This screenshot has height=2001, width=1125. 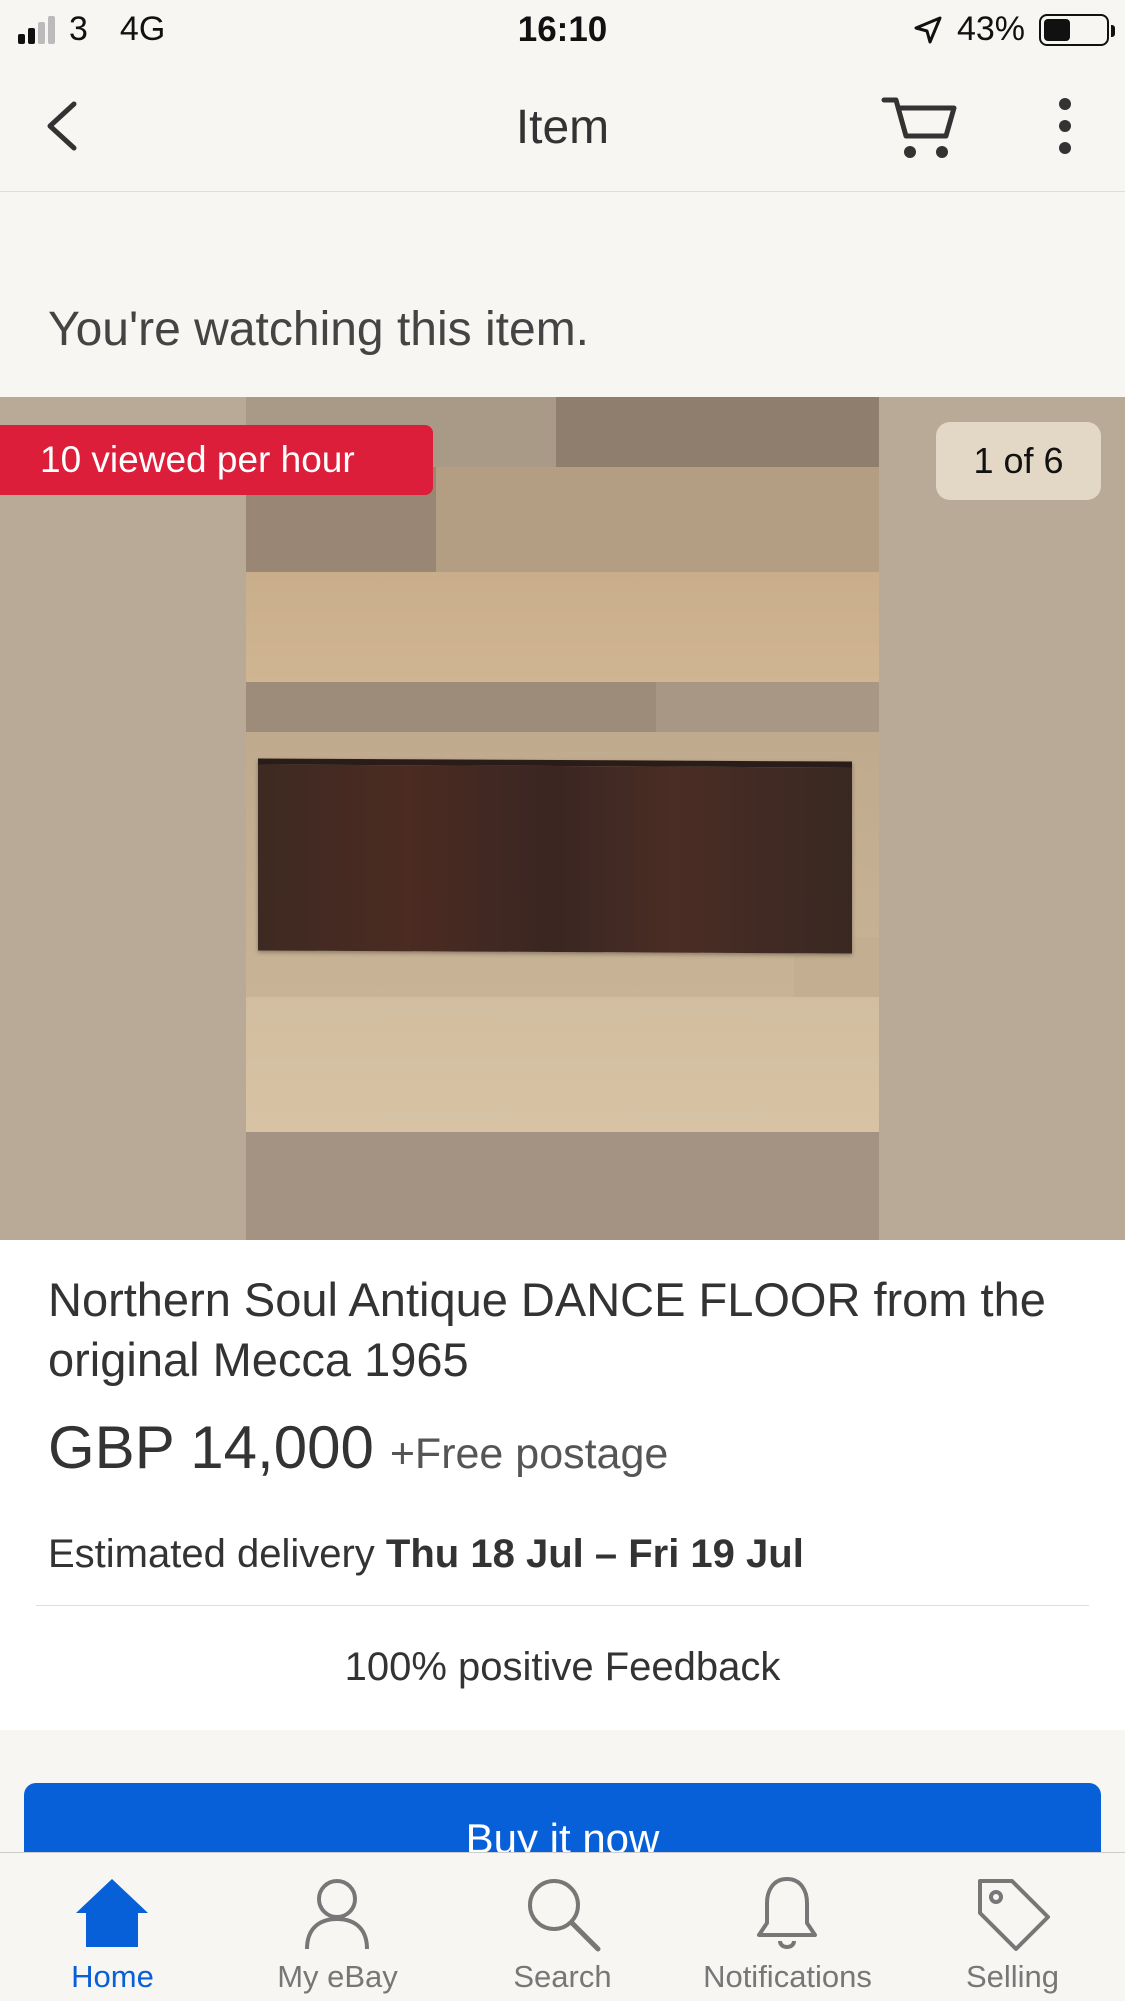 I want to click on user-icon, so click(x=337, y=1914).